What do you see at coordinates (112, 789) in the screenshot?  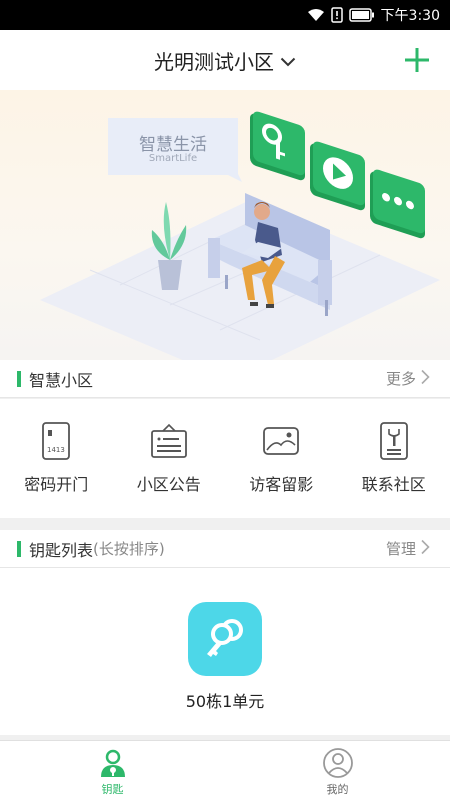 I see `tab-label: 钥匙` at bounding box center [112, 789].